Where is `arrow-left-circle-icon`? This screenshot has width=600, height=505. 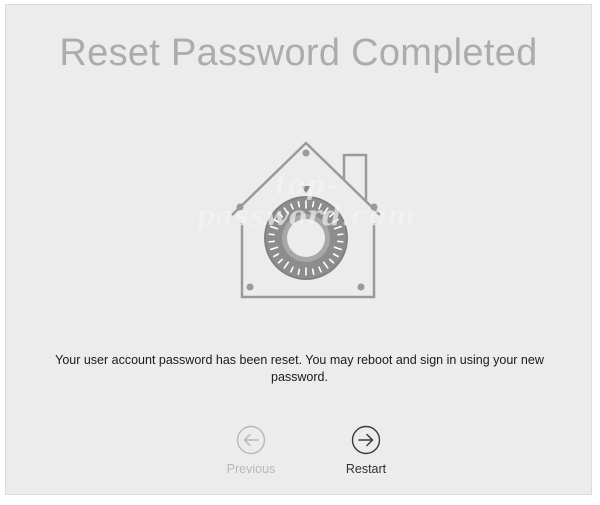 arrow-left-circle-icon is located at coordinates (251, 440).